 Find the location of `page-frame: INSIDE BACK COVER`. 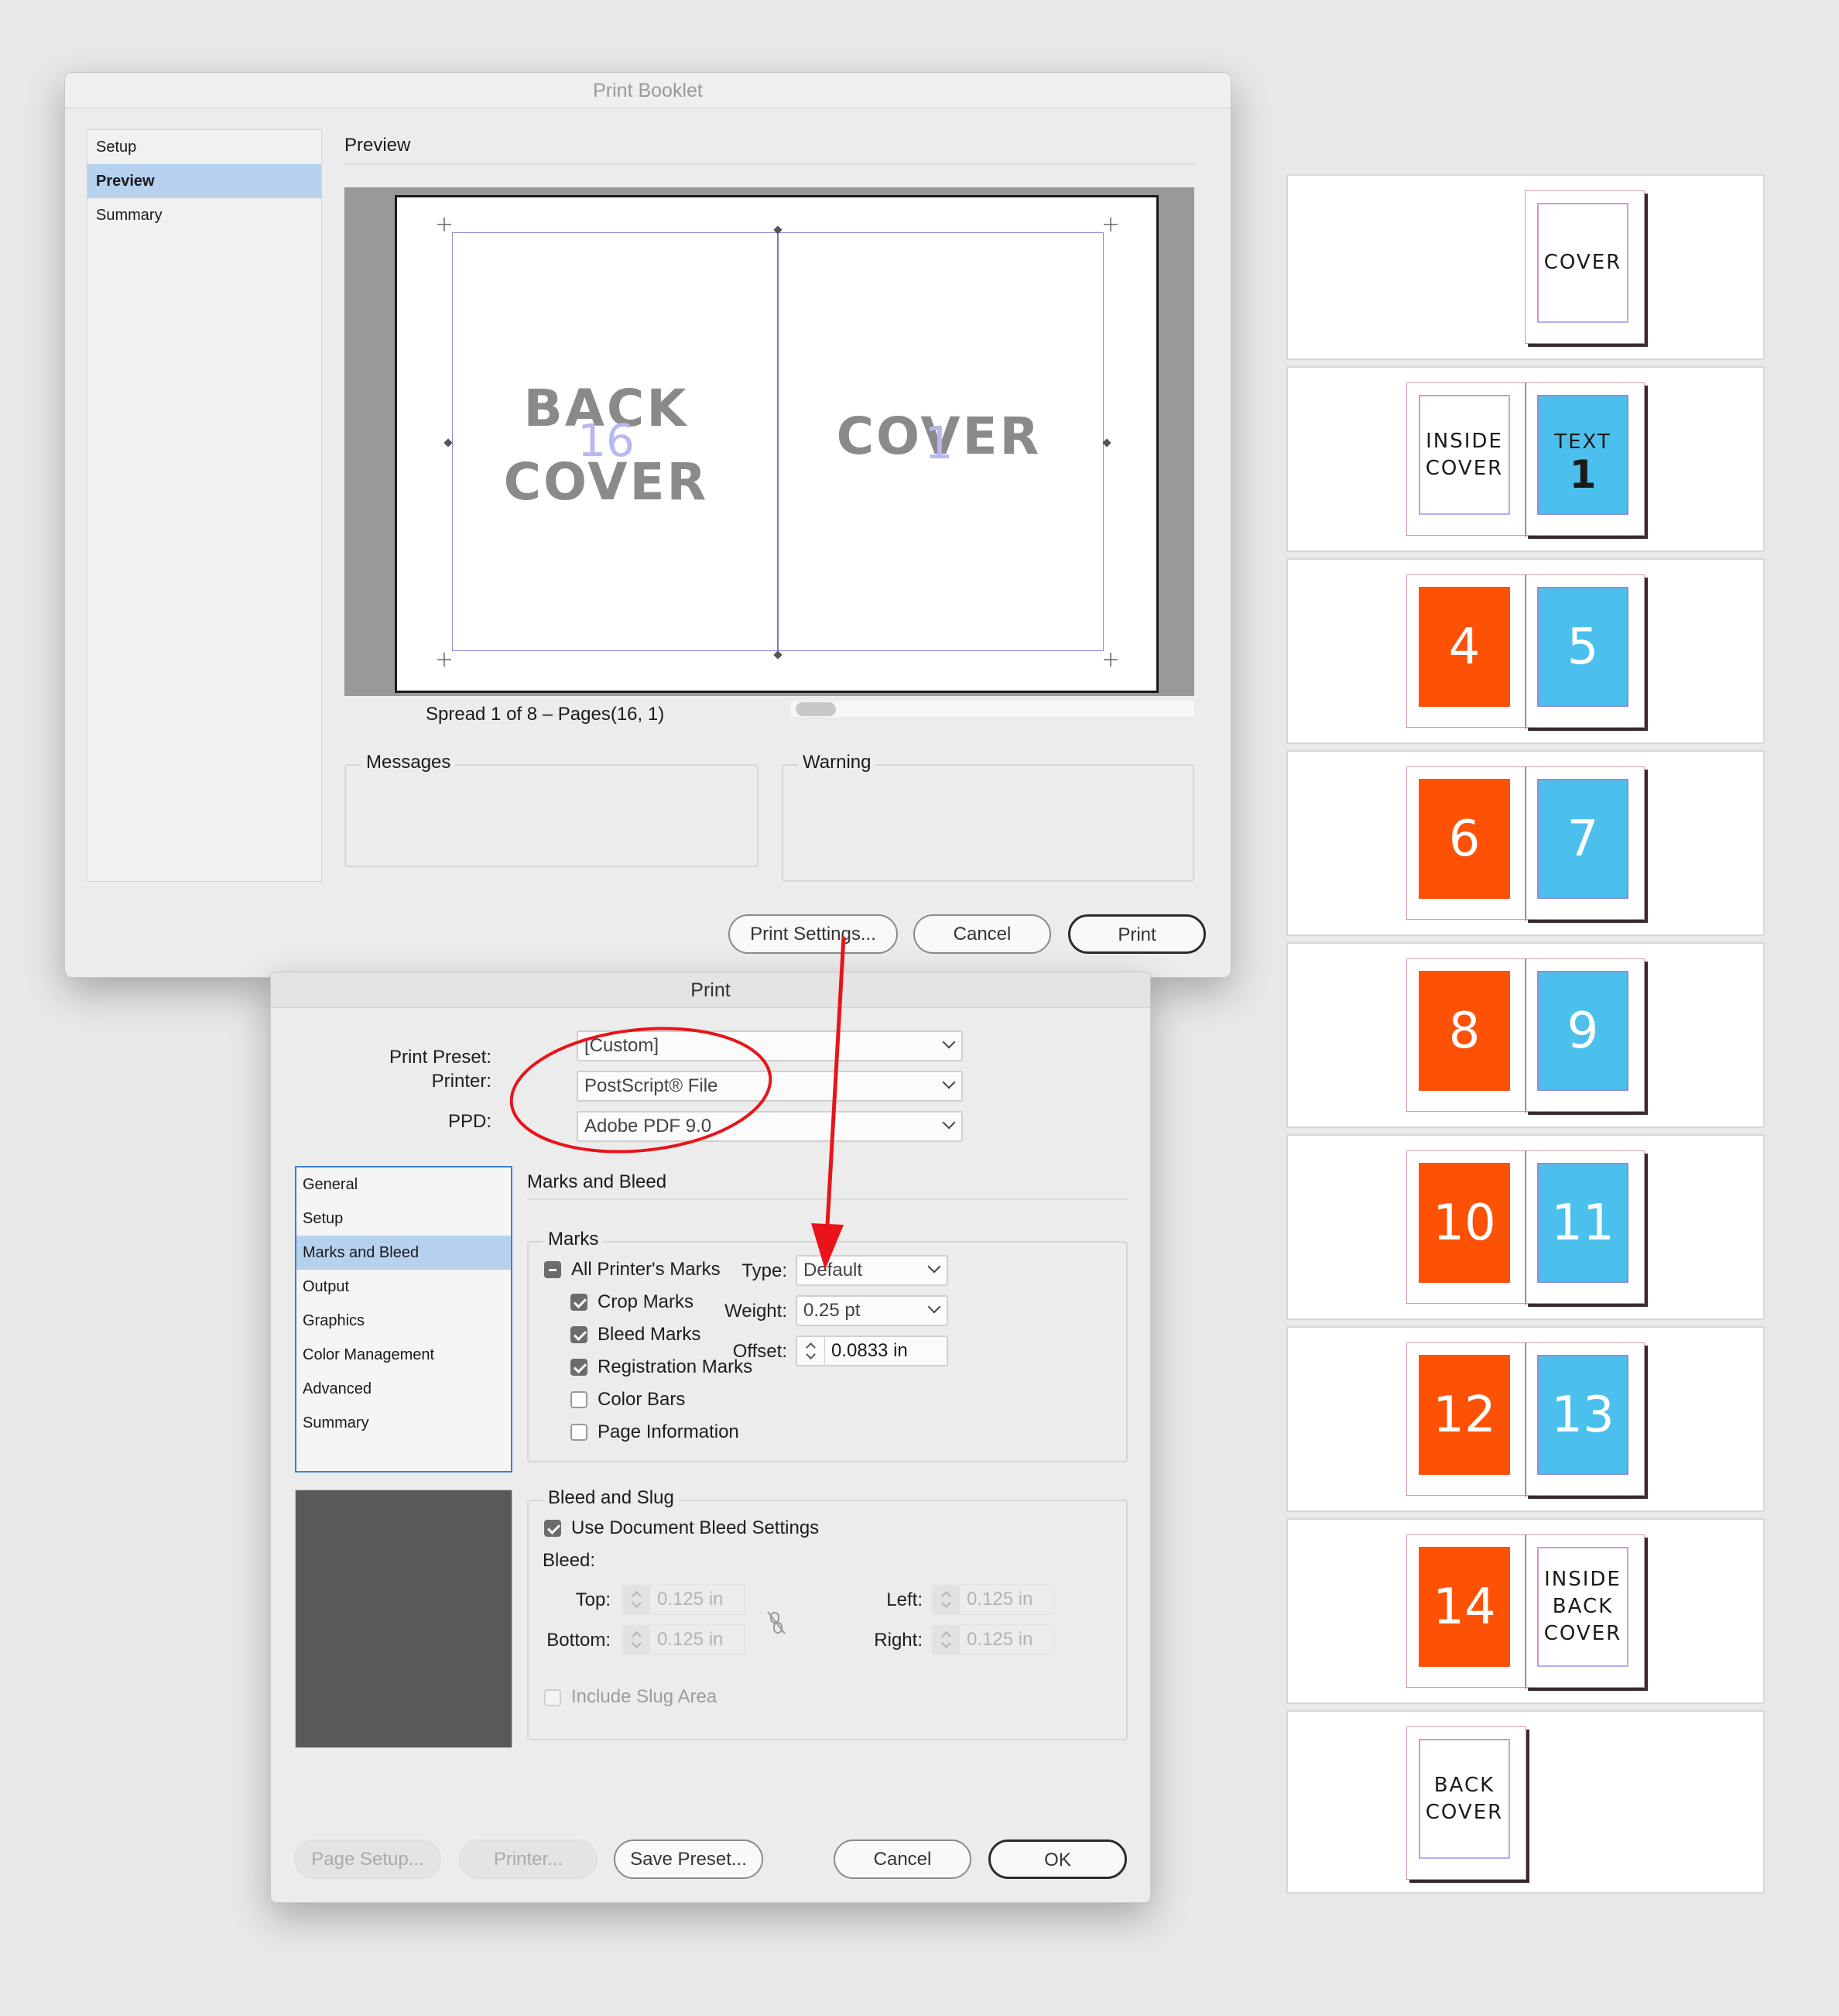

page-frame: INSIDE BACK COVER is located at coordinates (1582, 1607).